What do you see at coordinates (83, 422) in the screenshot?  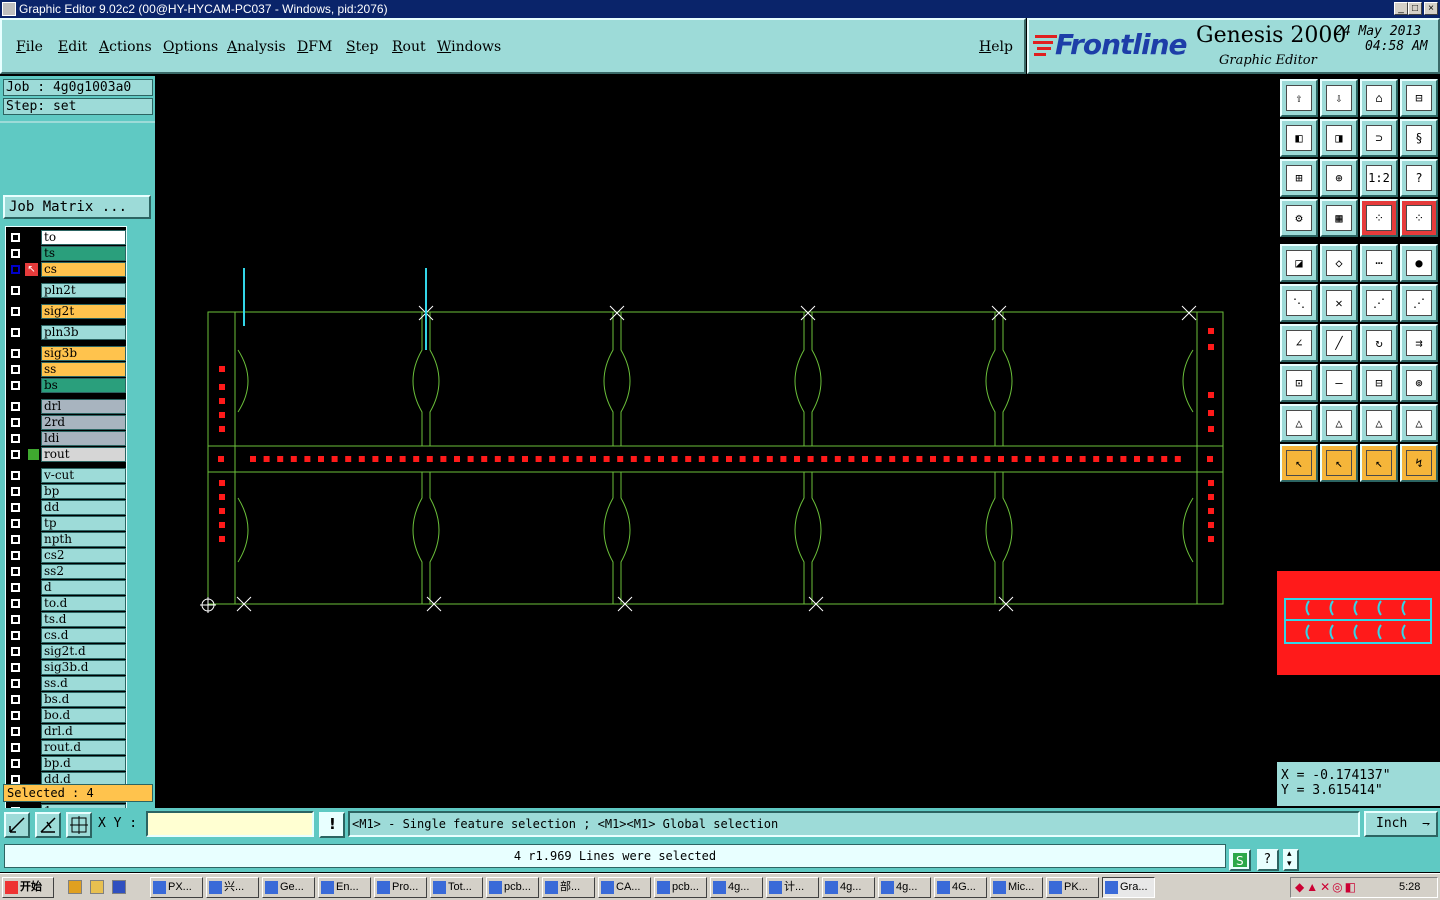 I see `layer-label: 2rd` at bounding box center [83, 422].